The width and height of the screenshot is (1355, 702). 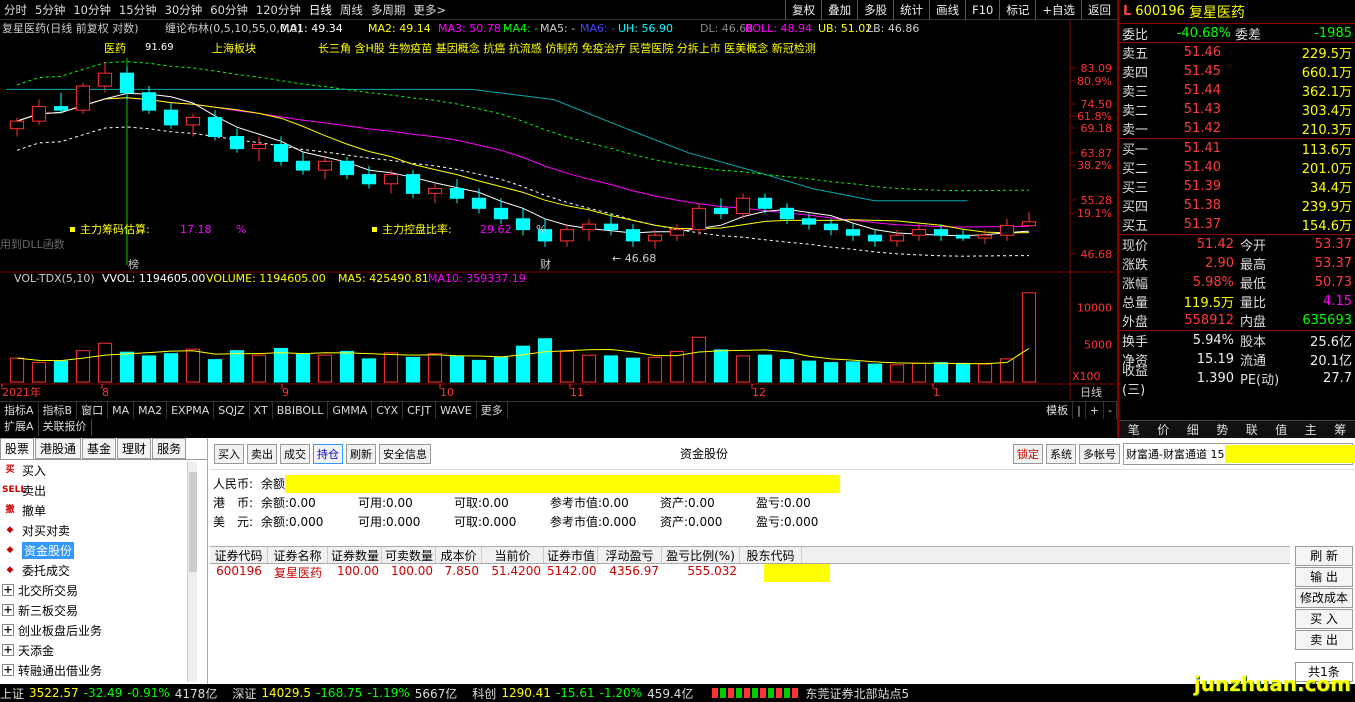 What do you see at coordinates (104, 550) in the screenshot?
I see `nav-item-4: ◆ 资金股份` at bounding box center [104, 550].